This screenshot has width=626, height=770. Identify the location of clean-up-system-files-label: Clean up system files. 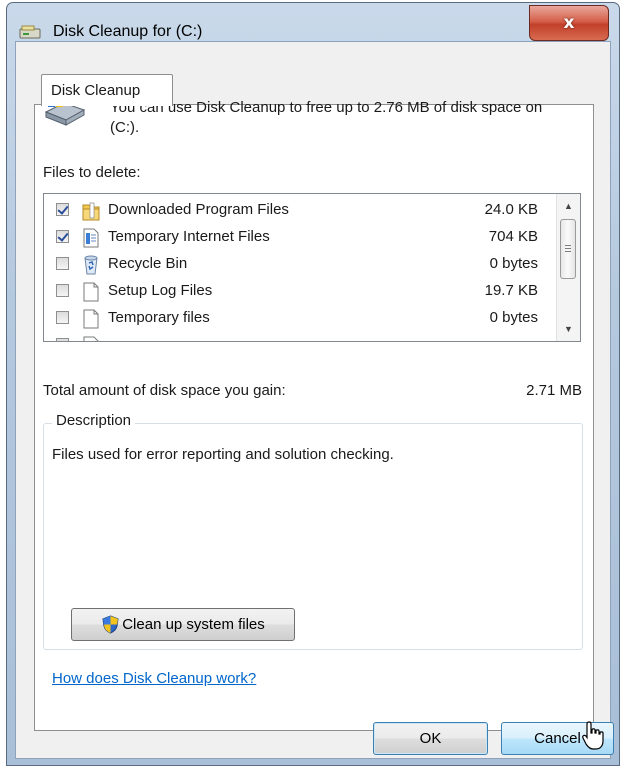
(193, 624).